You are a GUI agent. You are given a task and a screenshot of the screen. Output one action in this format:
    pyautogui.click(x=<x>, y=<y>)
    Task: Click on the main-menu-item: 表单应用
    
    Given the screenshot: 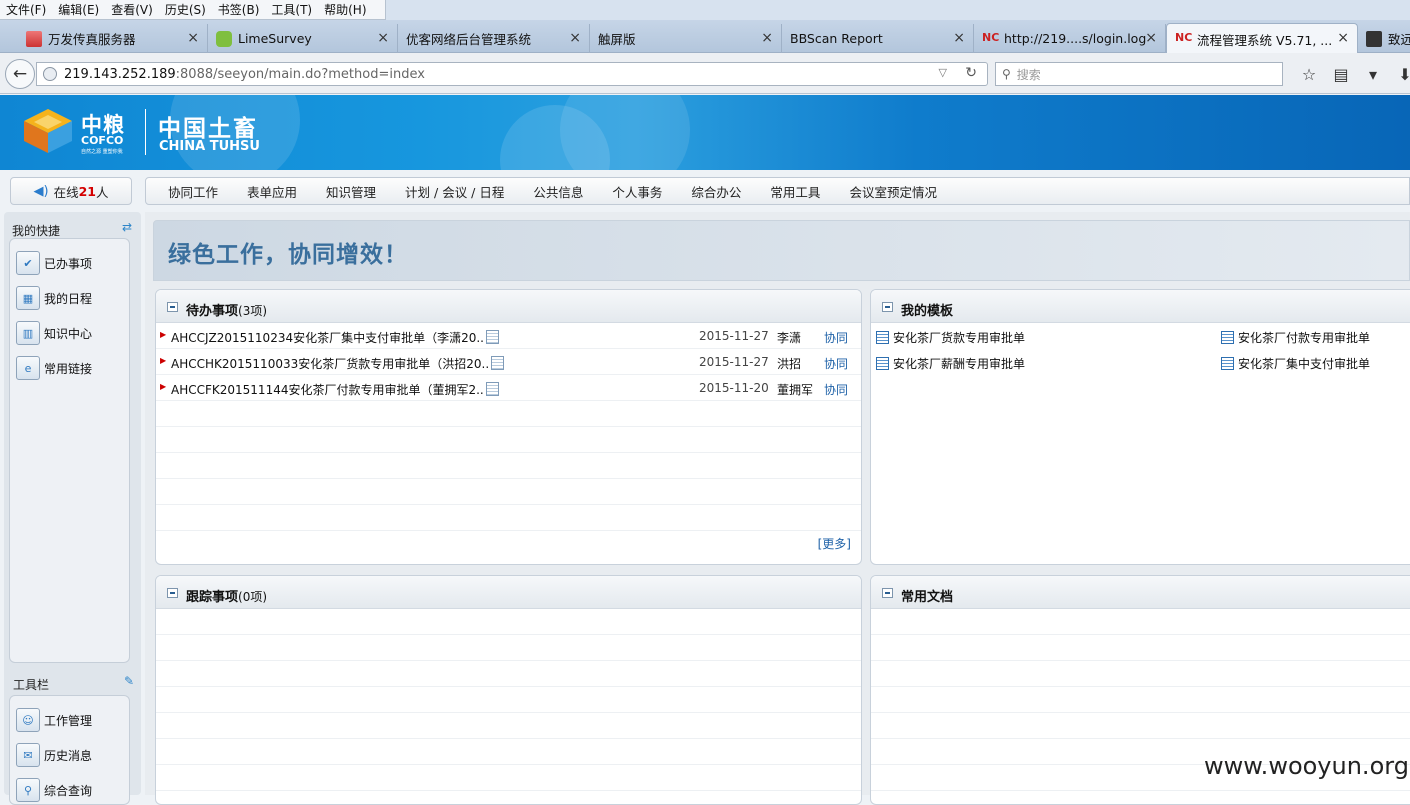 What is the action you would take?
    pyautogui.click(x=272, y=191)
    